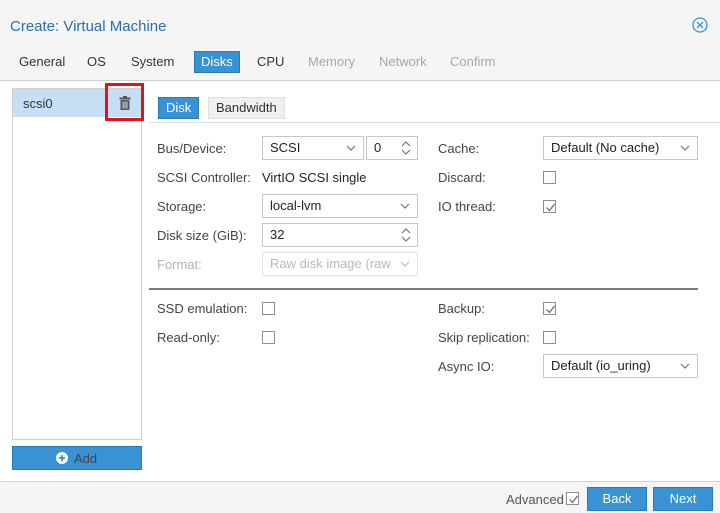 The width and height of the screenshot is (720, 513). Describe the element at coordinates (459, 148) in the screenshot. I see `cache-label: Cache:` at that location.